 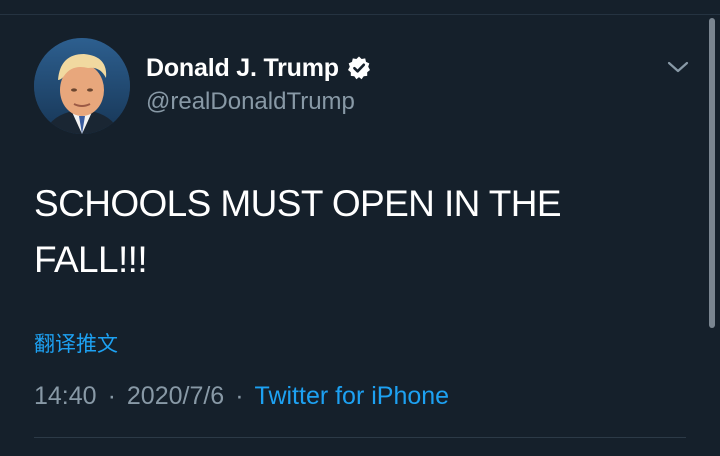 What do you see at coordinates (678, 67) in the screenshot?
I see `chevron-down-icon` at bounding box center [678, 67].